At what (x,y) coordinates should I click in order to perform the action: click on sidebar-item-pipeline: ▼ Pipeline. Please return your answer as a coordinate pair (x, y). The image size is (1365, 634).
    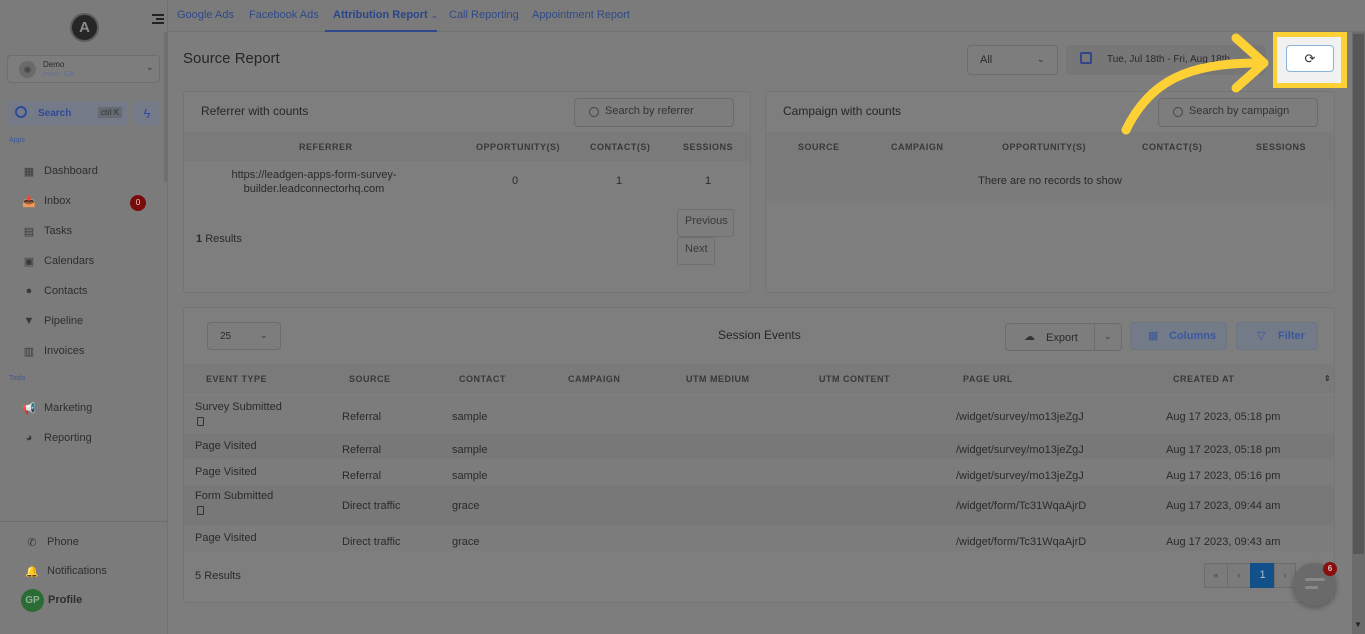
    Looking at the image, I should click on (53, 321).